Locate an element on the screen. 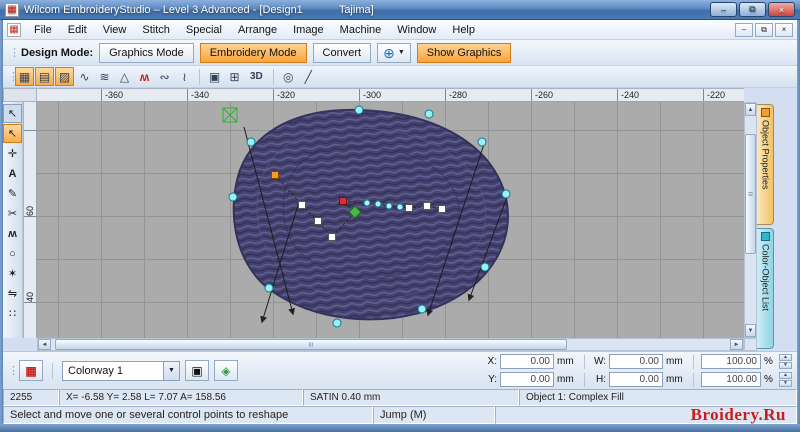 The image size is (800, 432). stitch-list-button: ▦ is located at coordinates (31, 370).